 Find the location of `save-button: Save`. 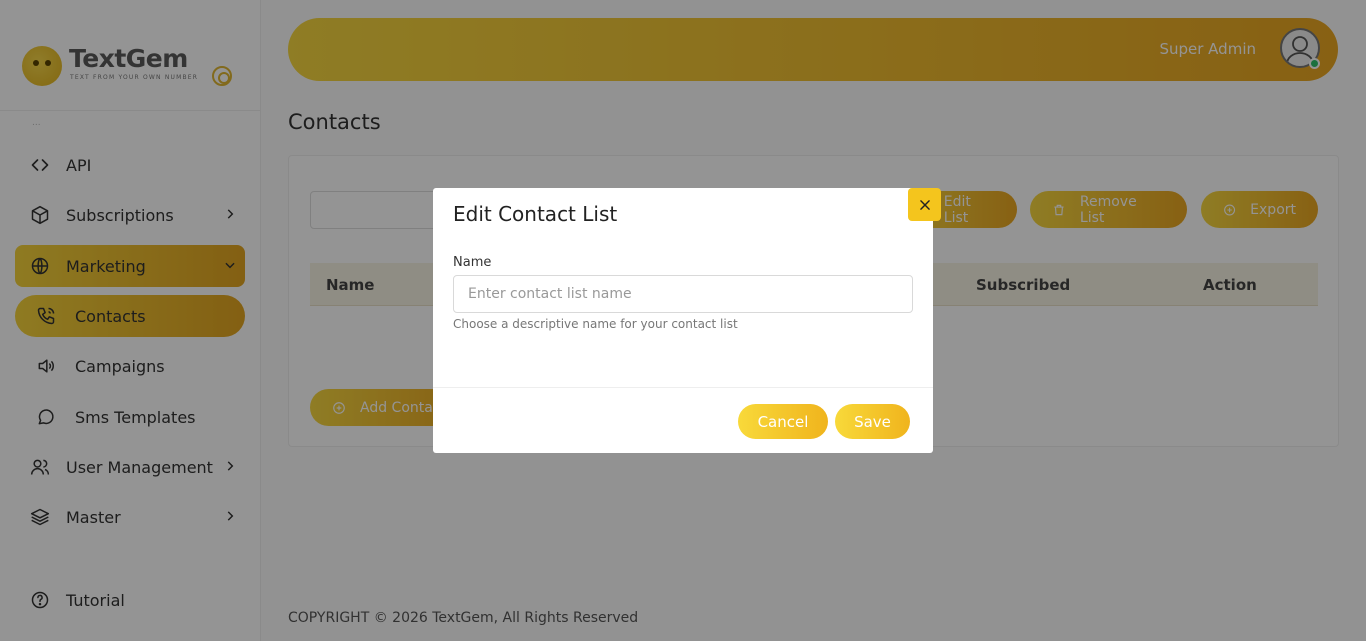

save-button: Save is located at coordinates (872, 421).